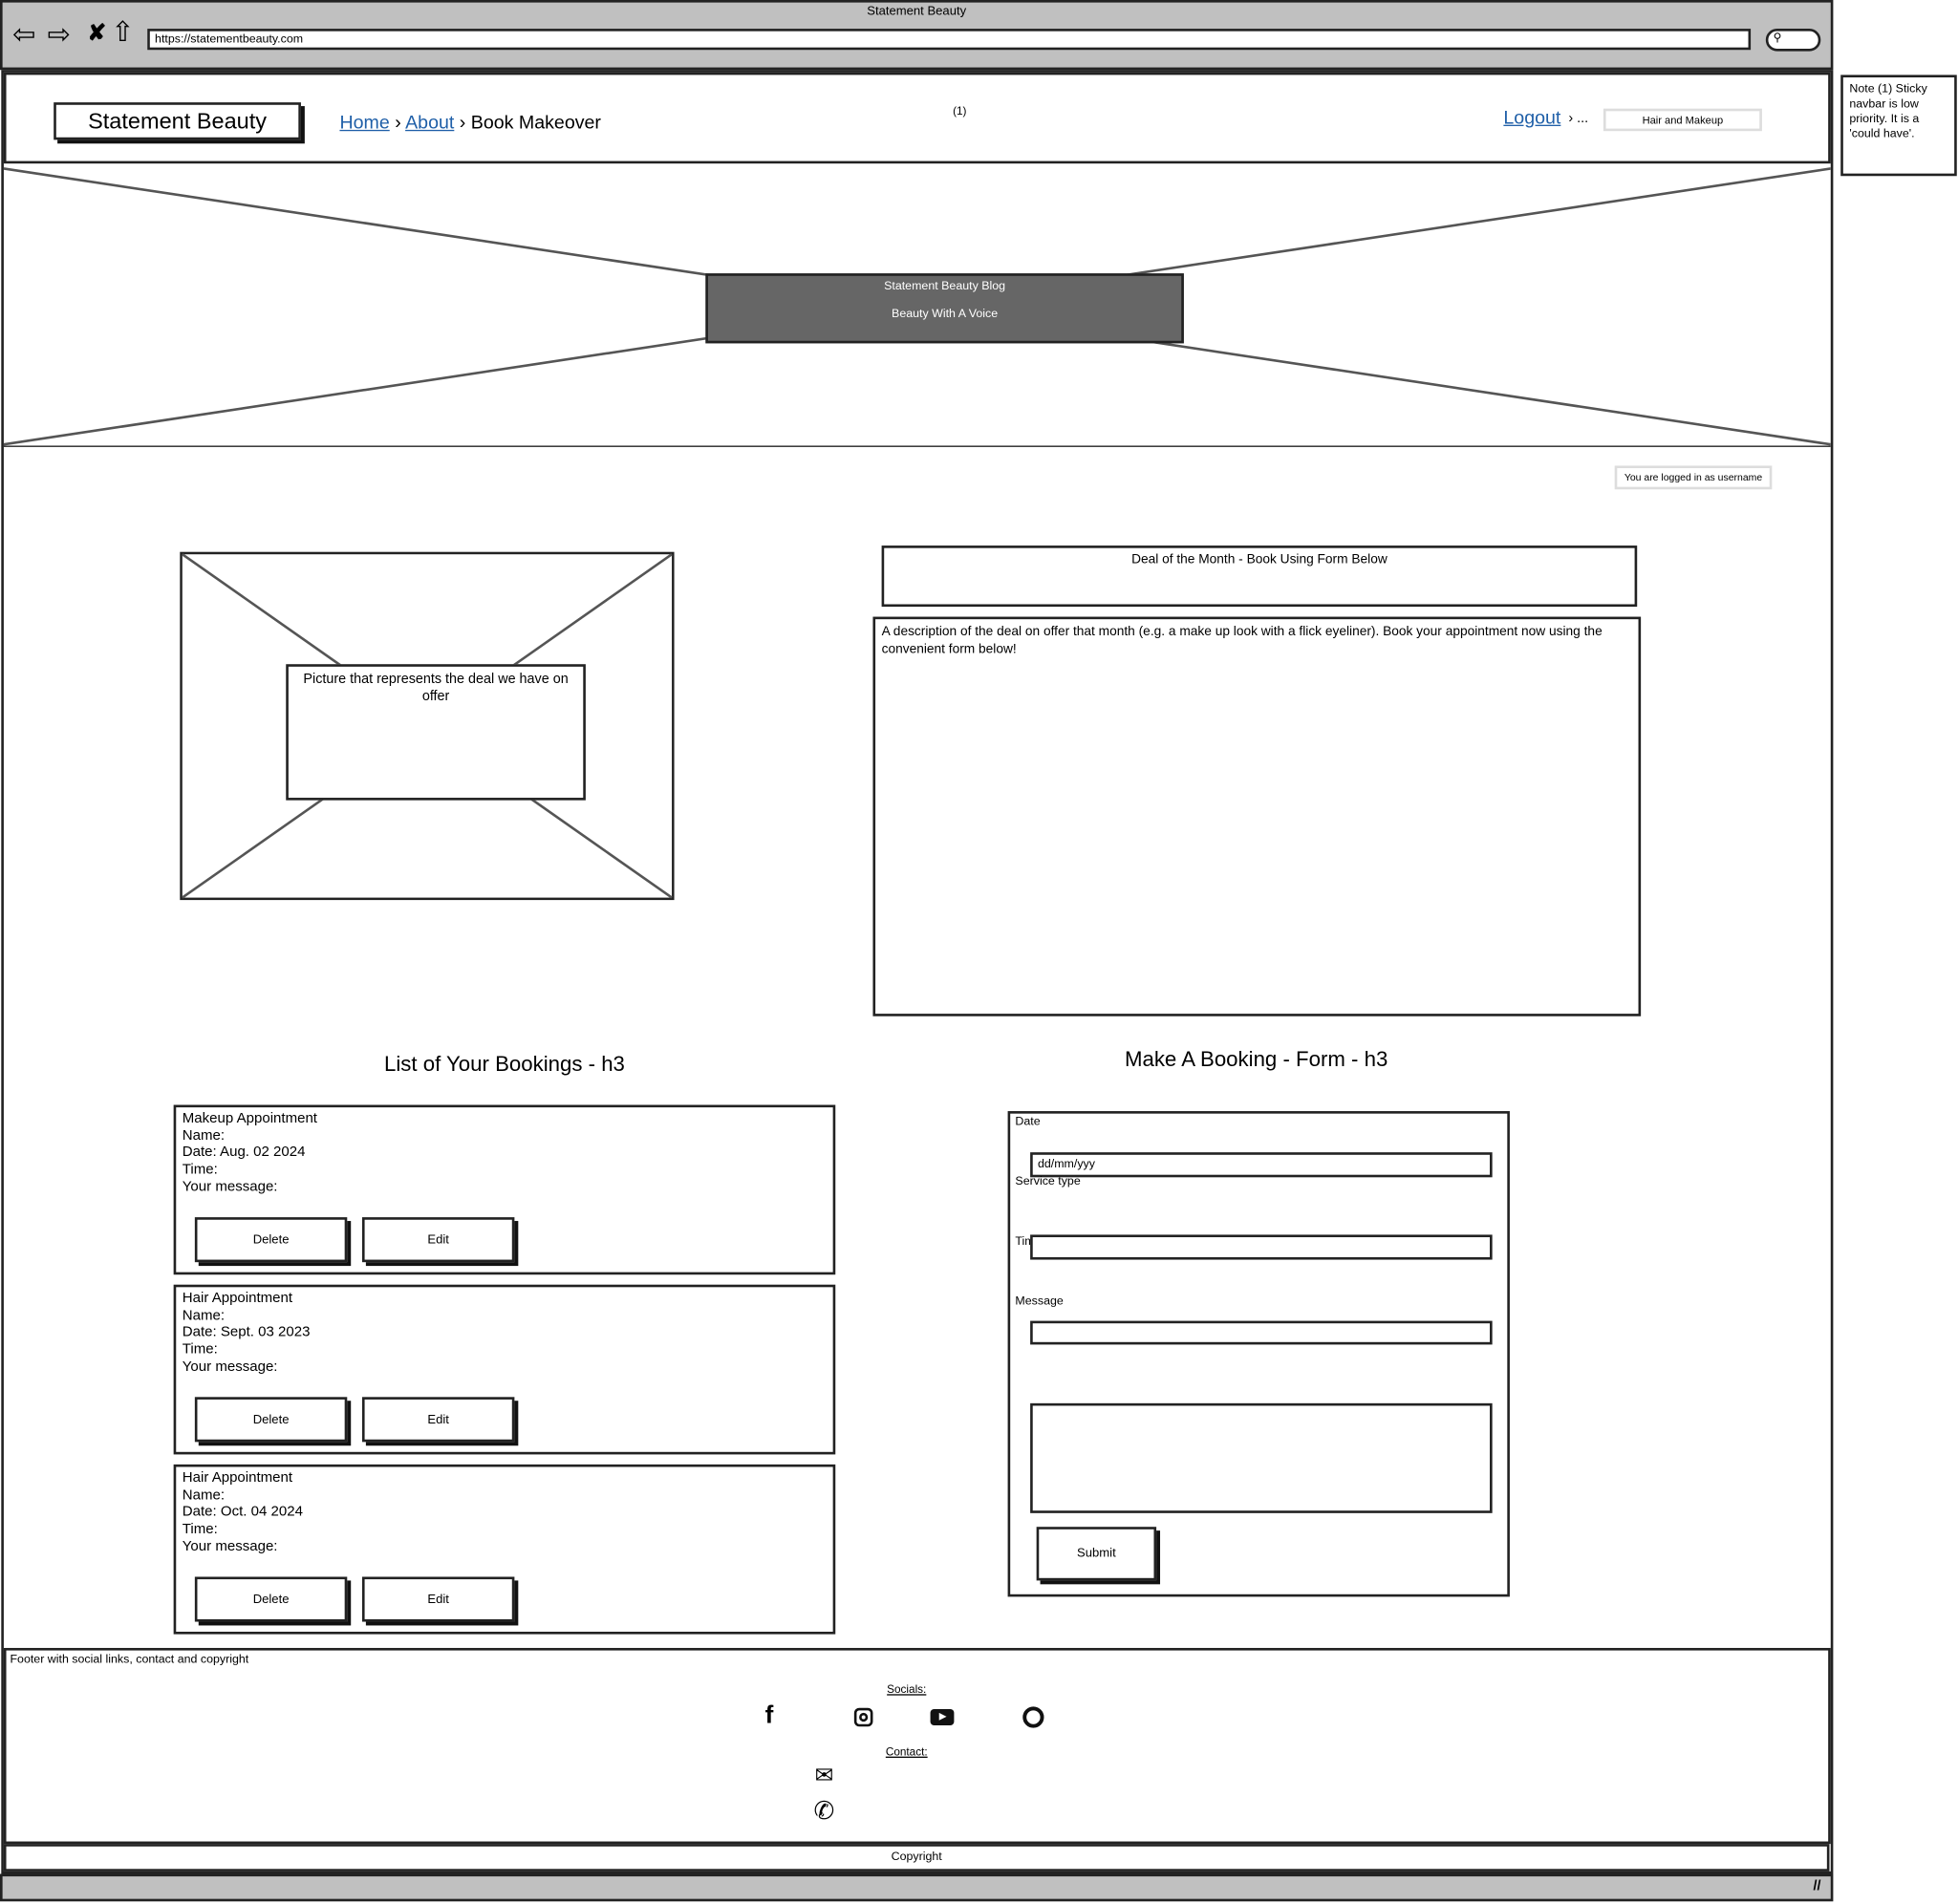 This screenshot has height=1904, width=1958. I want to click on booking-date: Date: Aug. 02 2024, so click(244, 1153).